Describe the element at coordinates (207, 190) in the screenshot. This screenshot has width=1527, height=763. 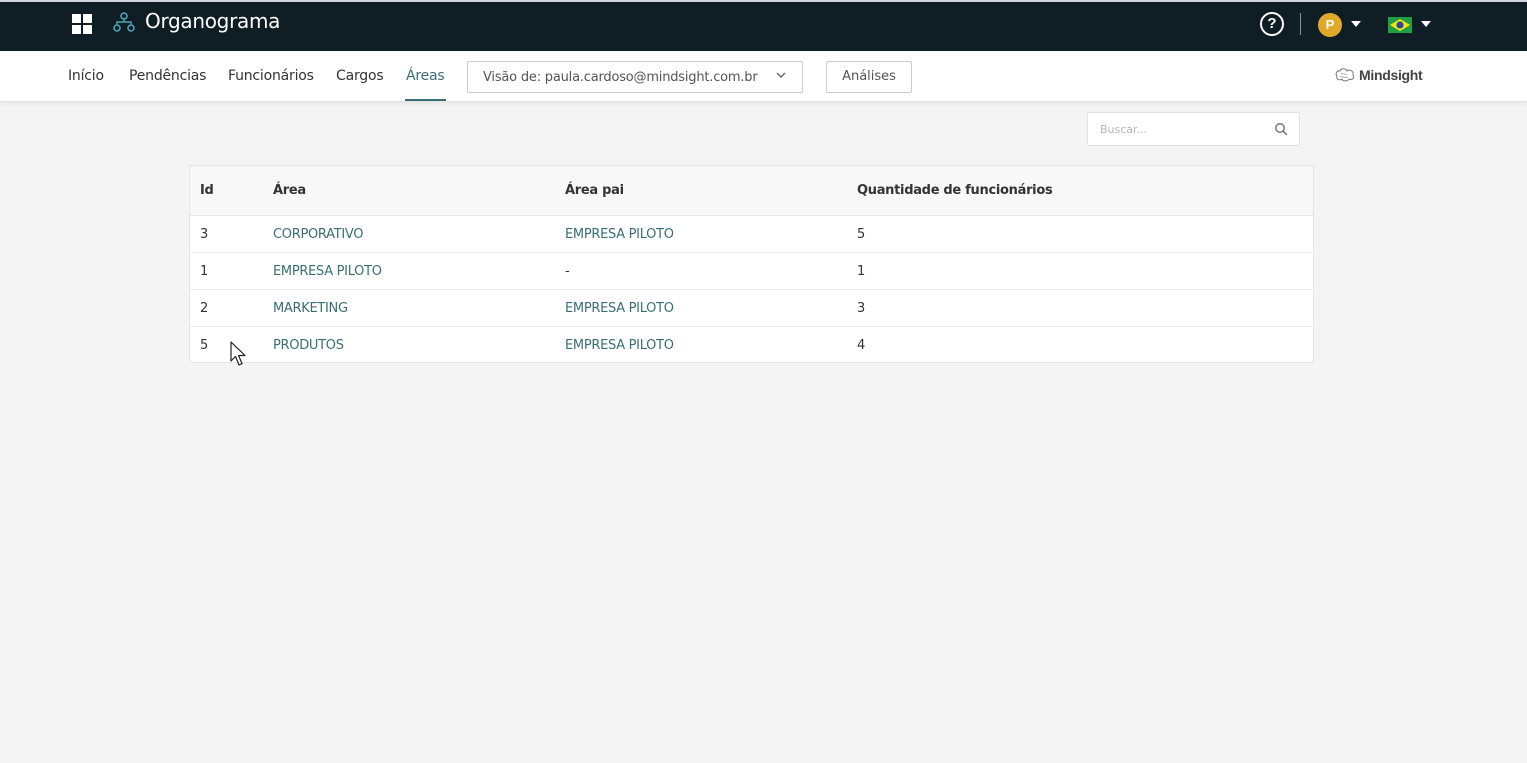
I see `column-header-id: Id` at that location.